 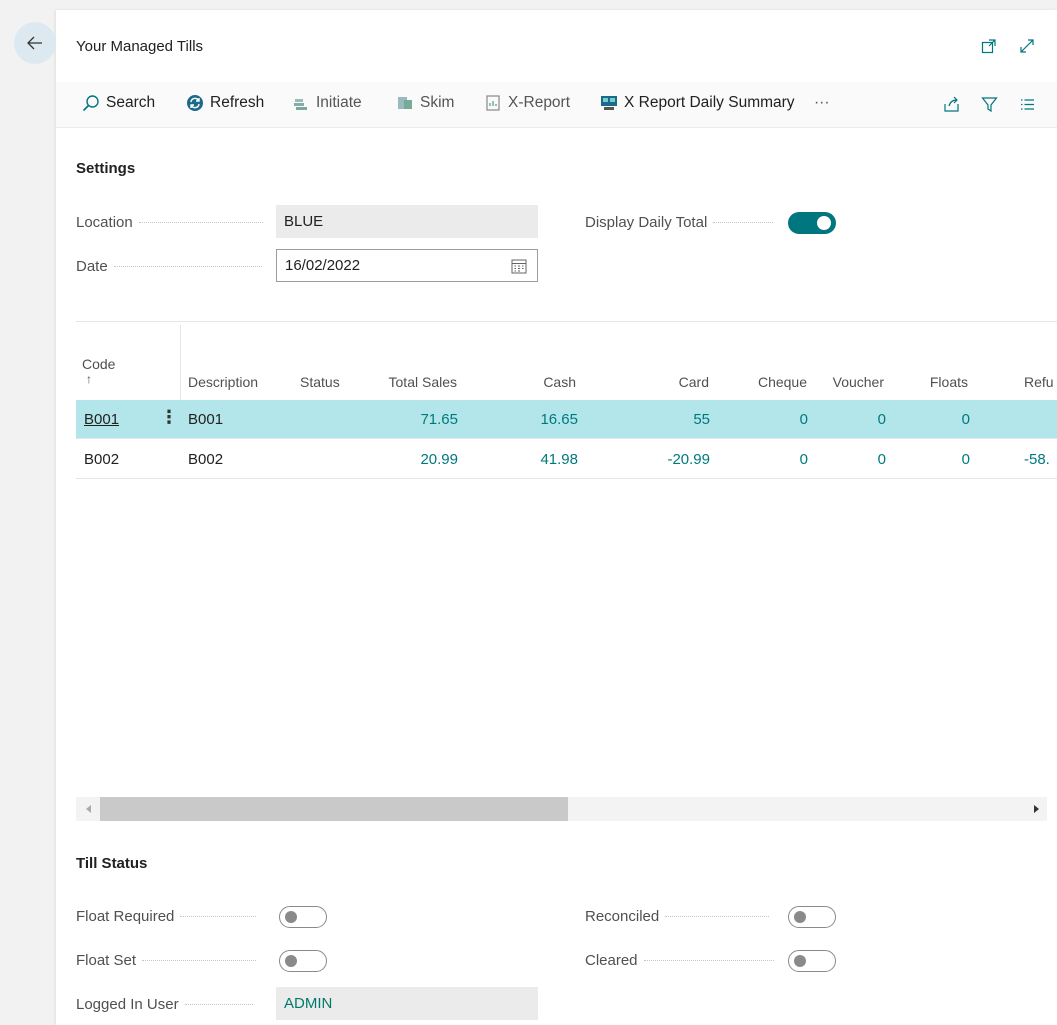 I want to click on float-required-label: Float Required, so click(x=166, y=916).